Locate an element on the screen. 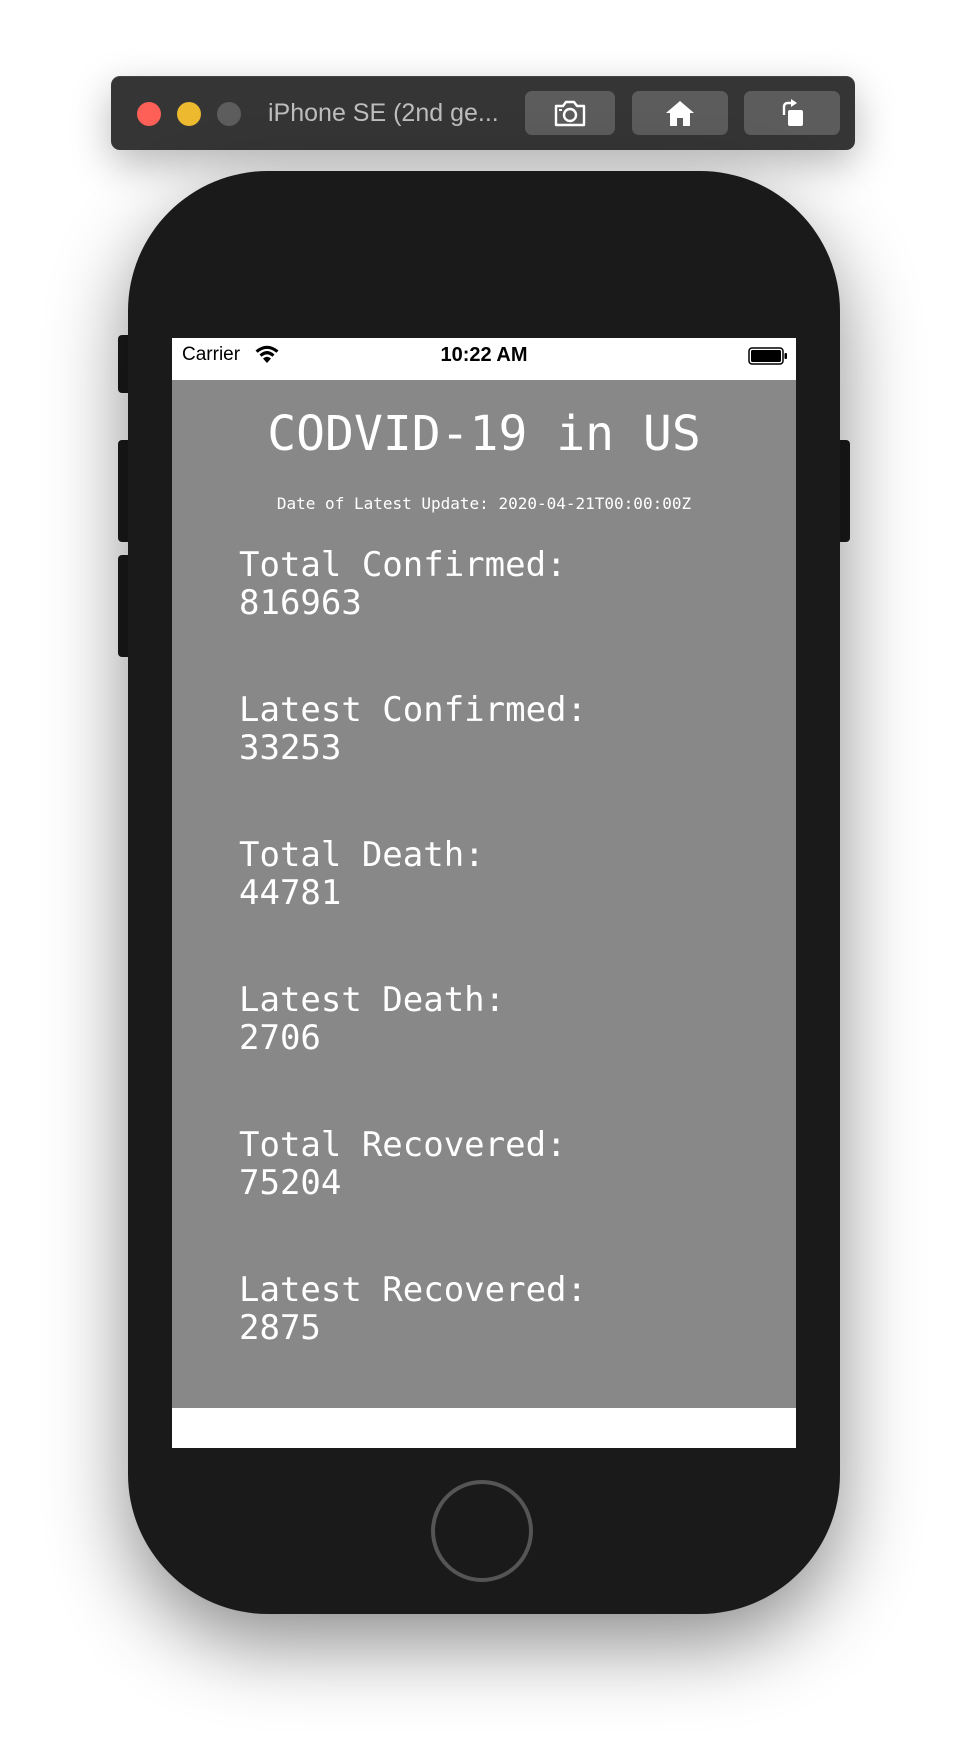 The height and width of the screenshot is (1764, 968). stat-value: 44781 is located at coordinates (290, 893).